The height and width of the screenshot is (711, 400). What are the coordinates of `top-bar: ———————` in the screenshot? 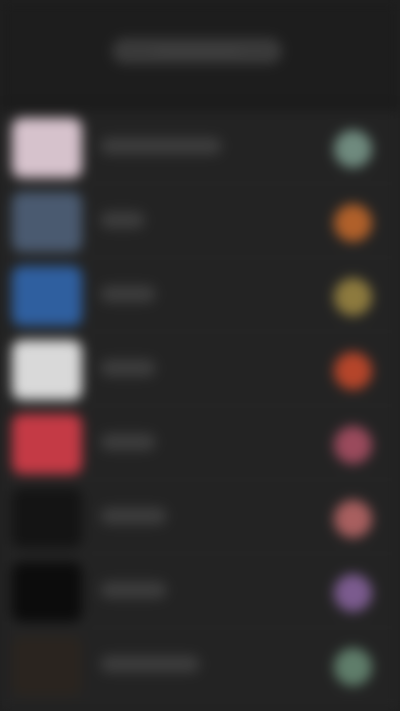 It's located at (200, 50).